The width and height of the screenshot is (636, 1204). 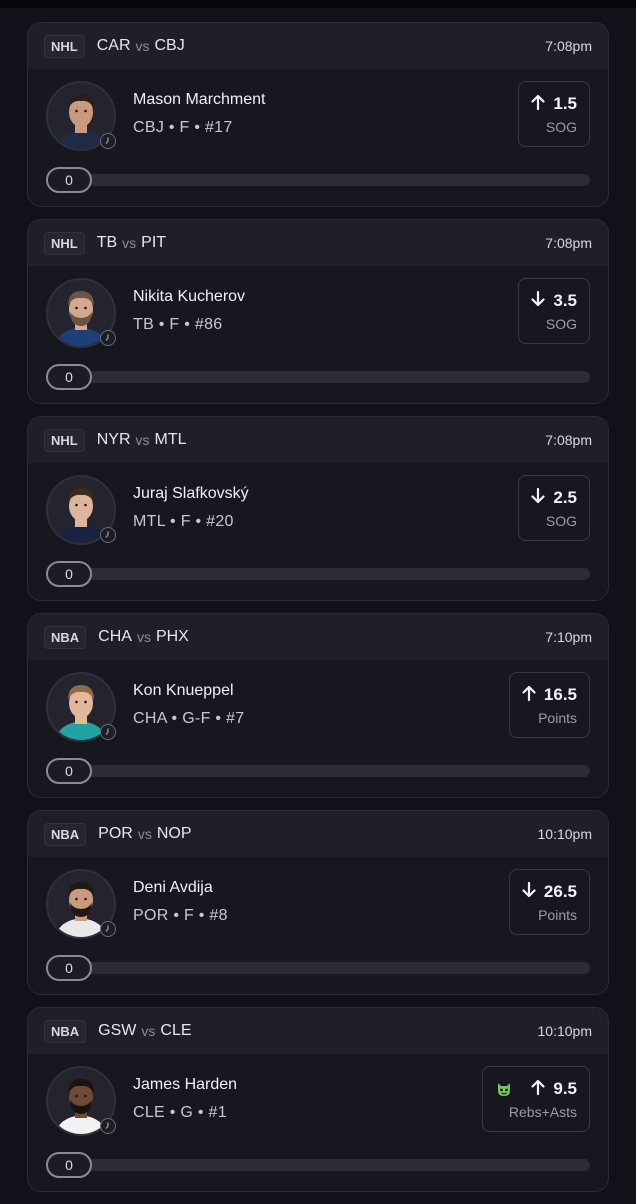 I want to click on game-time: 7:10pm, so click(x=568, y=637).